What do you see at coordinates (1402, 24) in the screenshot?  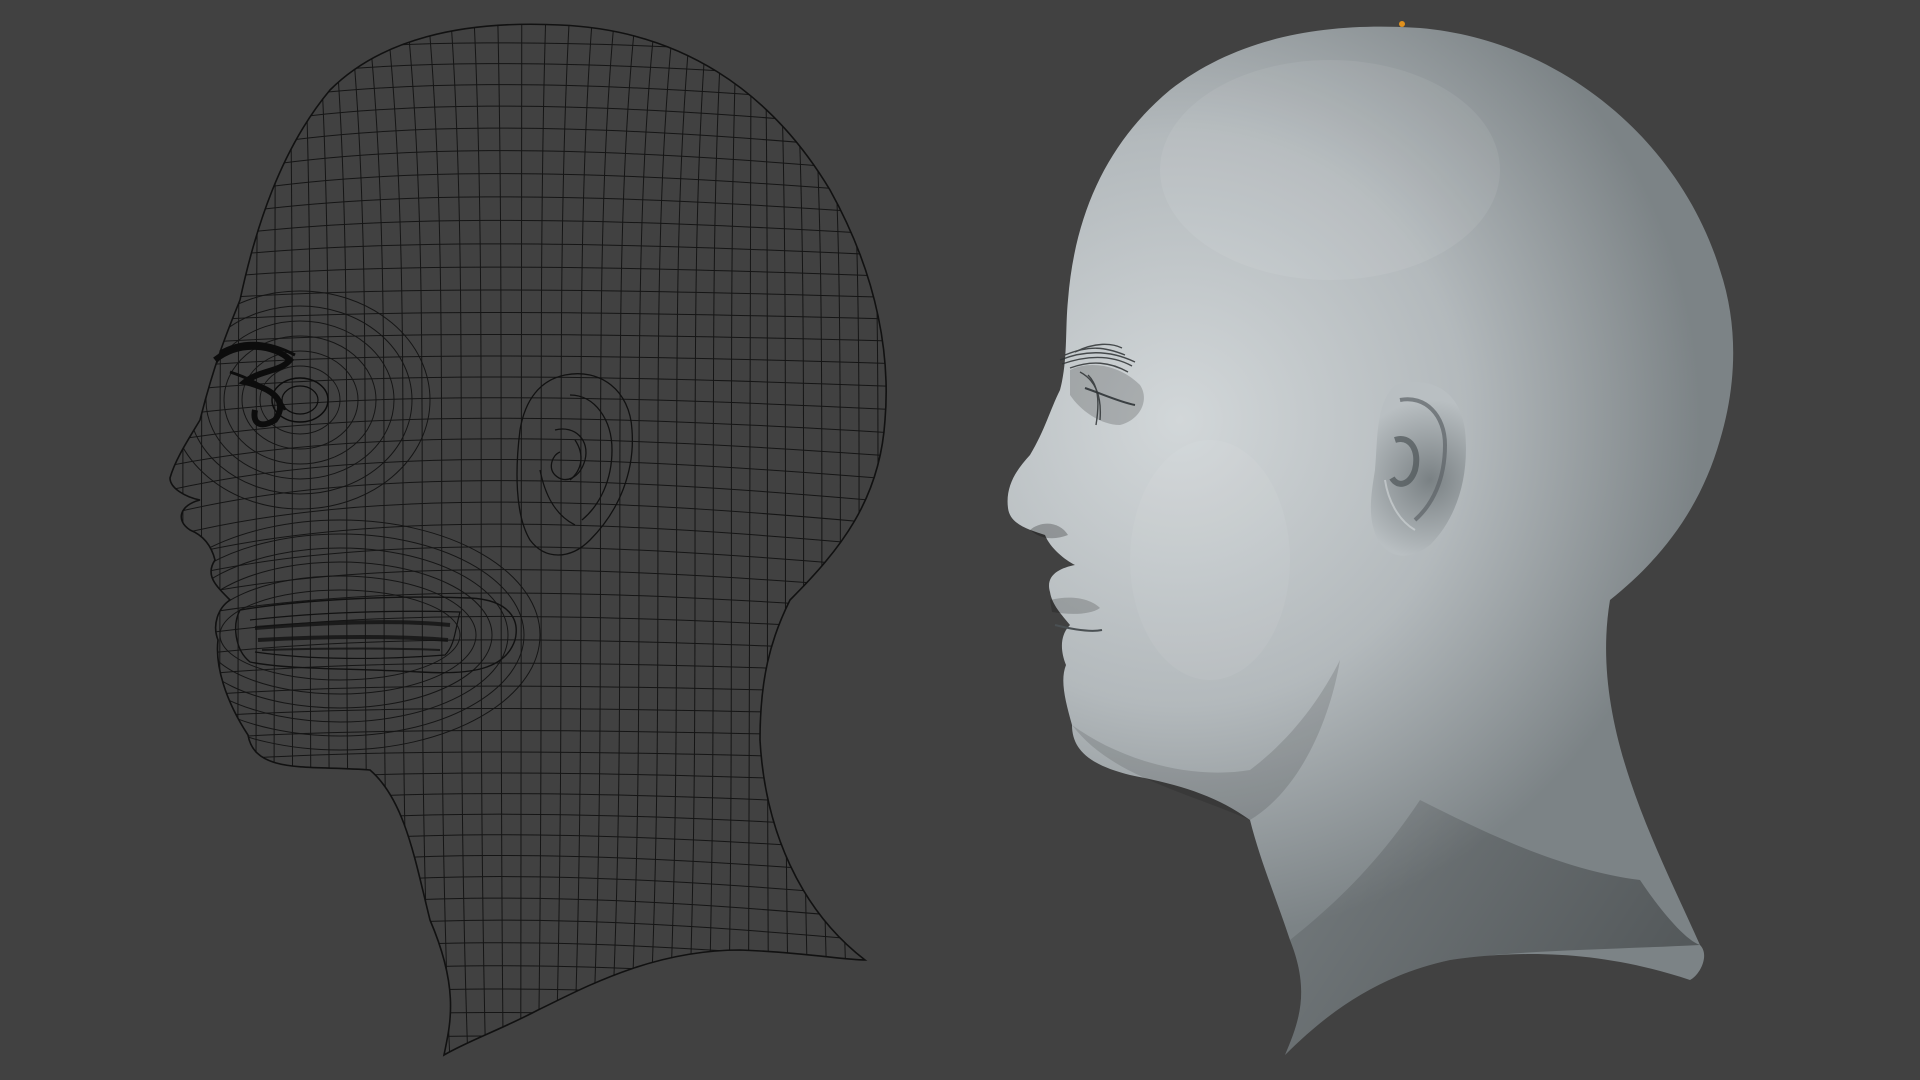 I see `origin-marker-icon` at bounding box center [1402, 24].